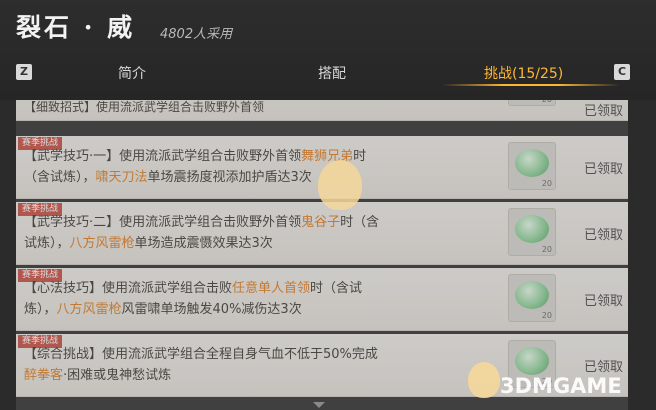 This screenshot has height=410, width=656. Describe the element at coordinates (201, 354) in the screenshot. I see `desc-line1: 【综合挑战】使用流派武学组合全程自身气血不低于50%完成` at that location.